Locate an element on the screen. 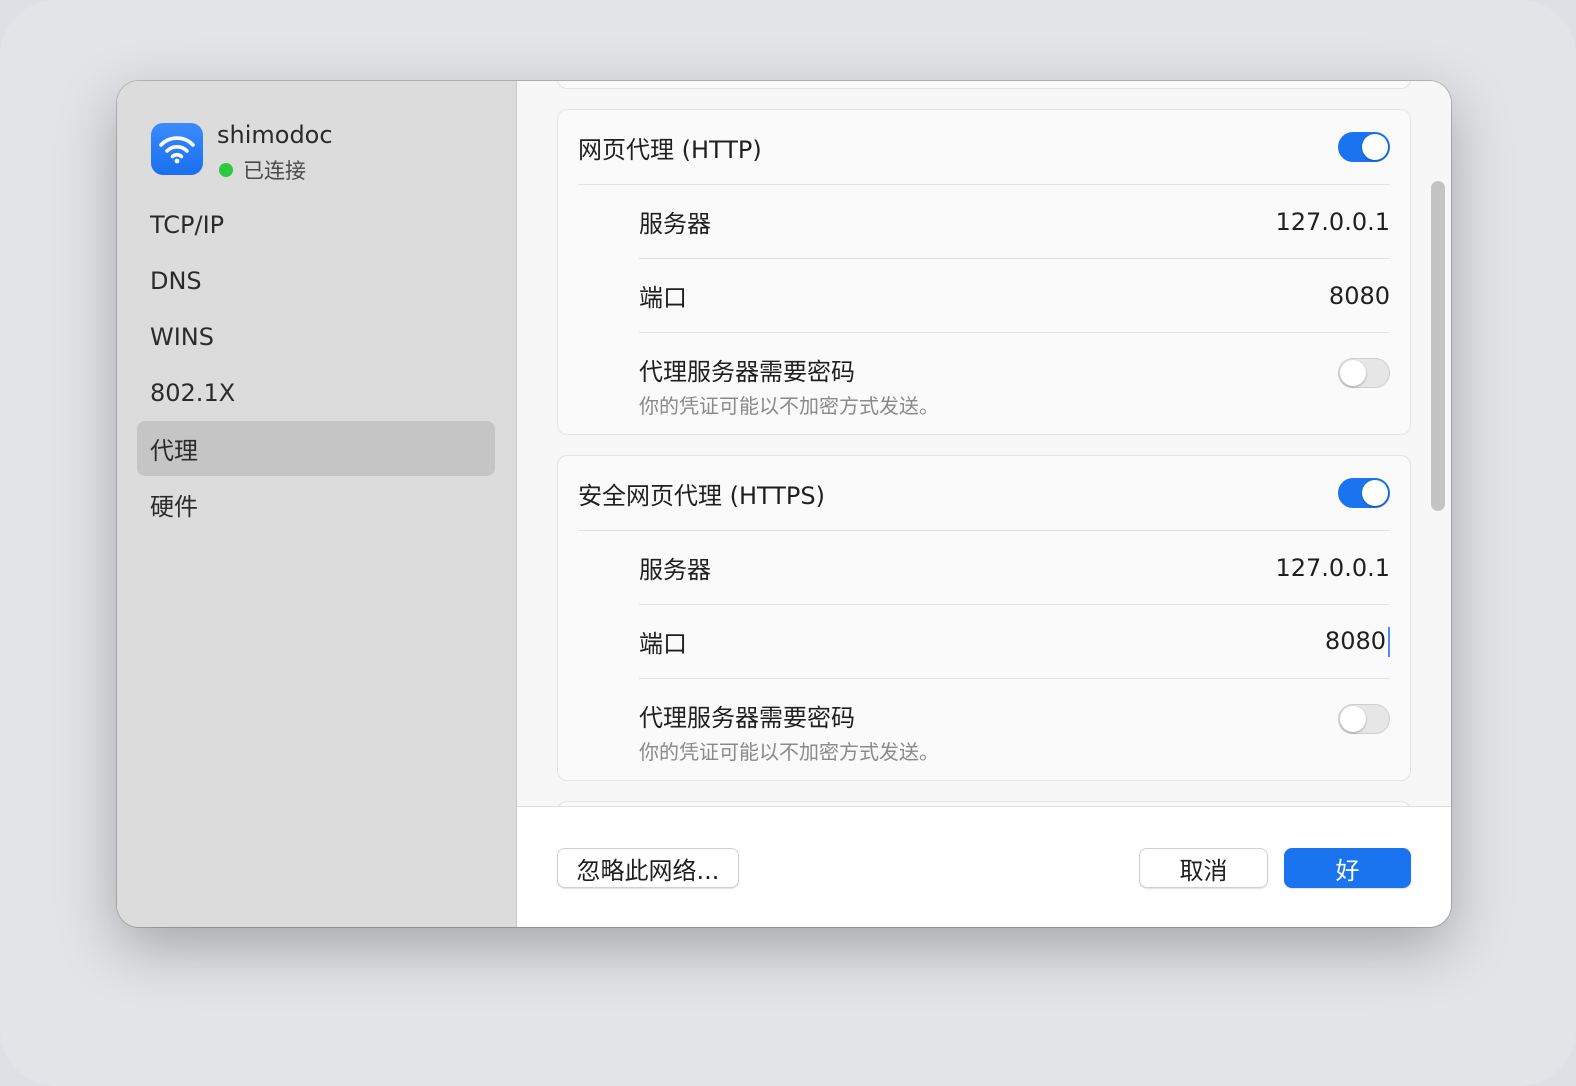  network-header: shimodoc 已连接 is located at coordinates (321, 152).